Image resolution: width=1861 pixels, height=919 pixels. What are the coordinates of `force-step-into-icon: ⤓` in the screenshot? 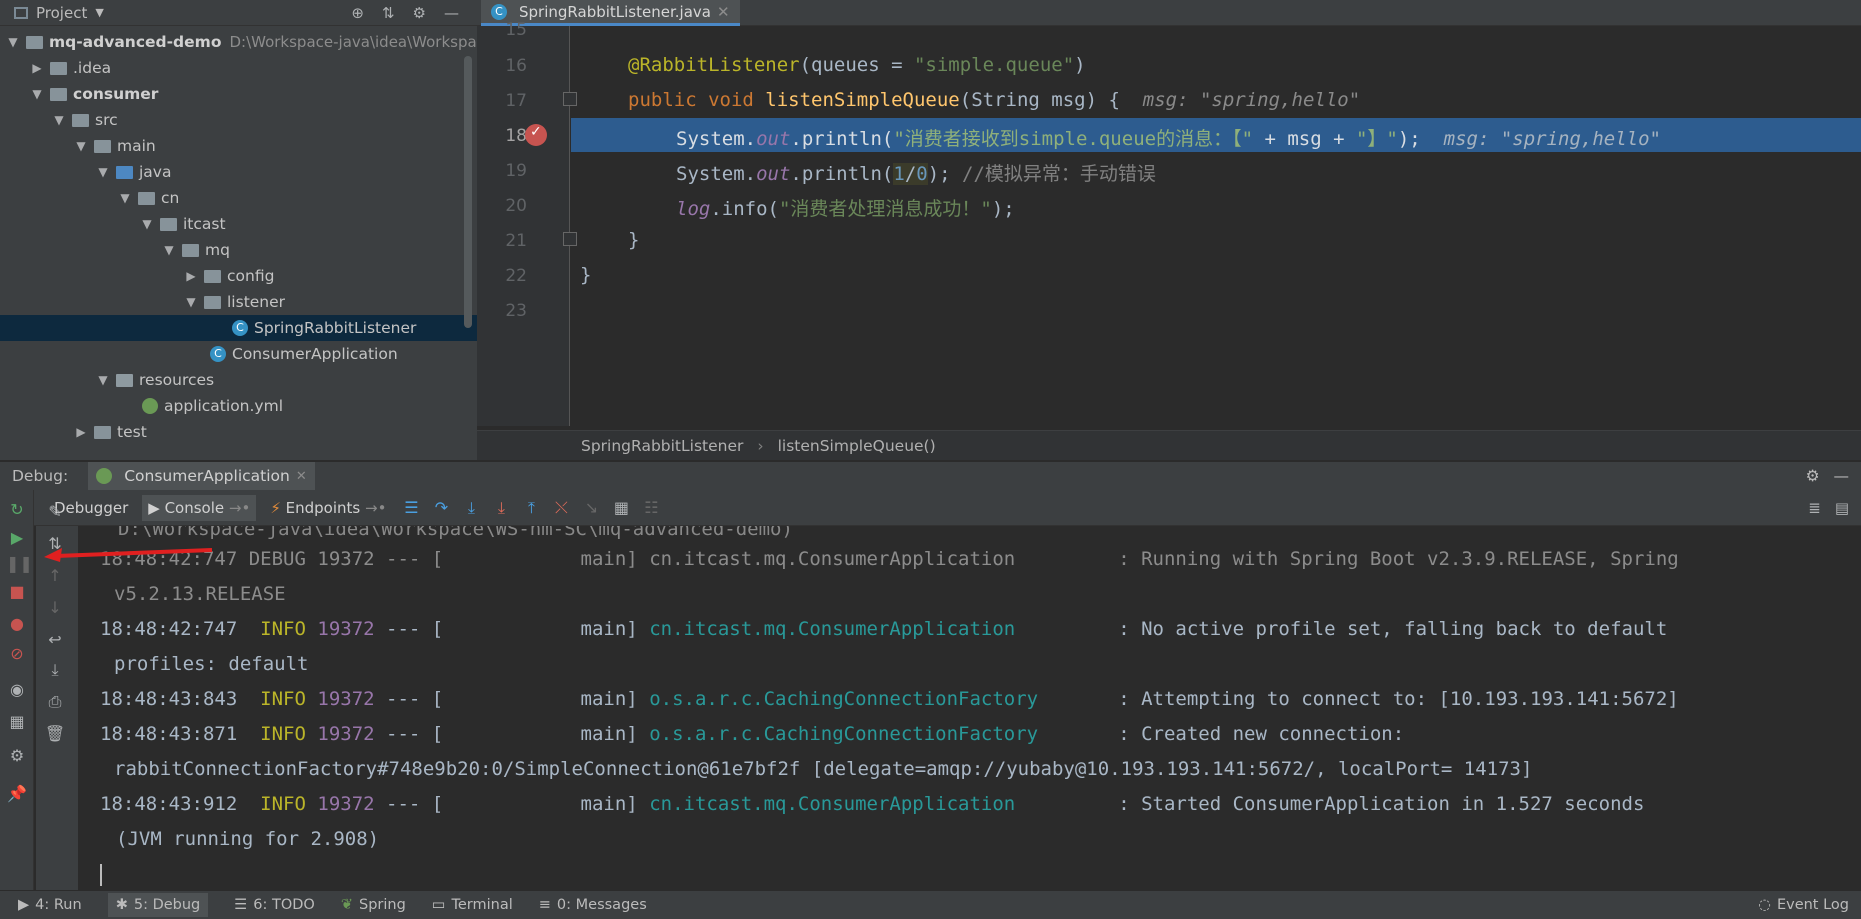 It's located at (501, 508).